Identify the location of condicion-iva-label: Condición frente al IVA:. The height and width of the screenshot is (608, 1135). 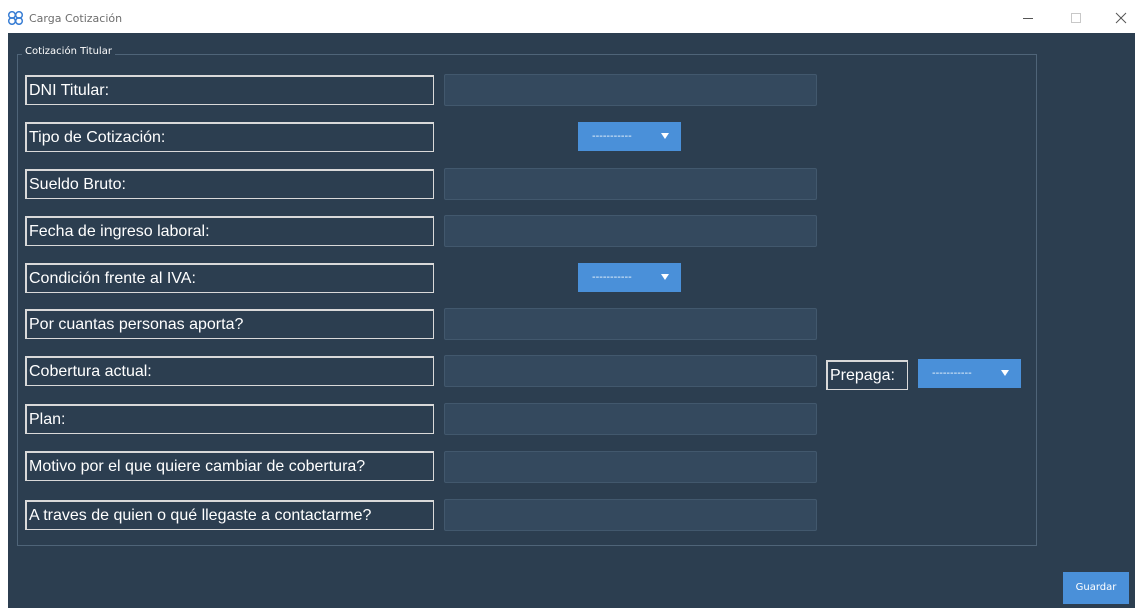
(229, 278).